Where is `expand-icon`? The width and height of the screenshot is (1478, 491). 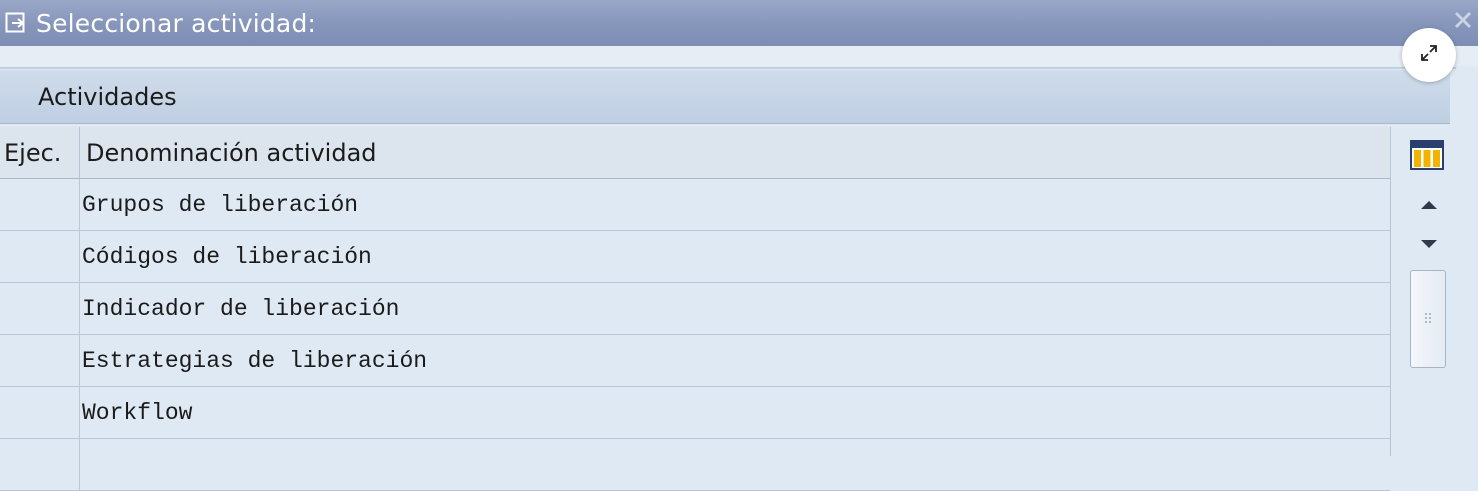 expand-icon is located at coordinates (1429, 55).